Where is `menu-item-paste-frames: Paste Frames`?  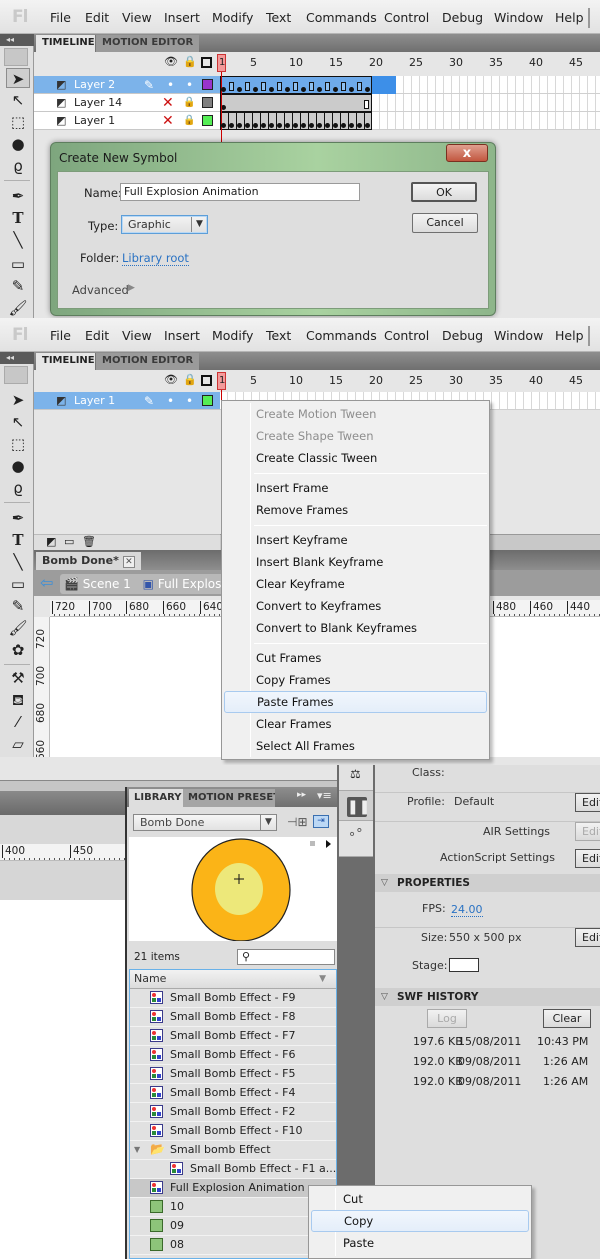 menu-item-paste-frames: Paste Frames is located at coordinates (355, 702).